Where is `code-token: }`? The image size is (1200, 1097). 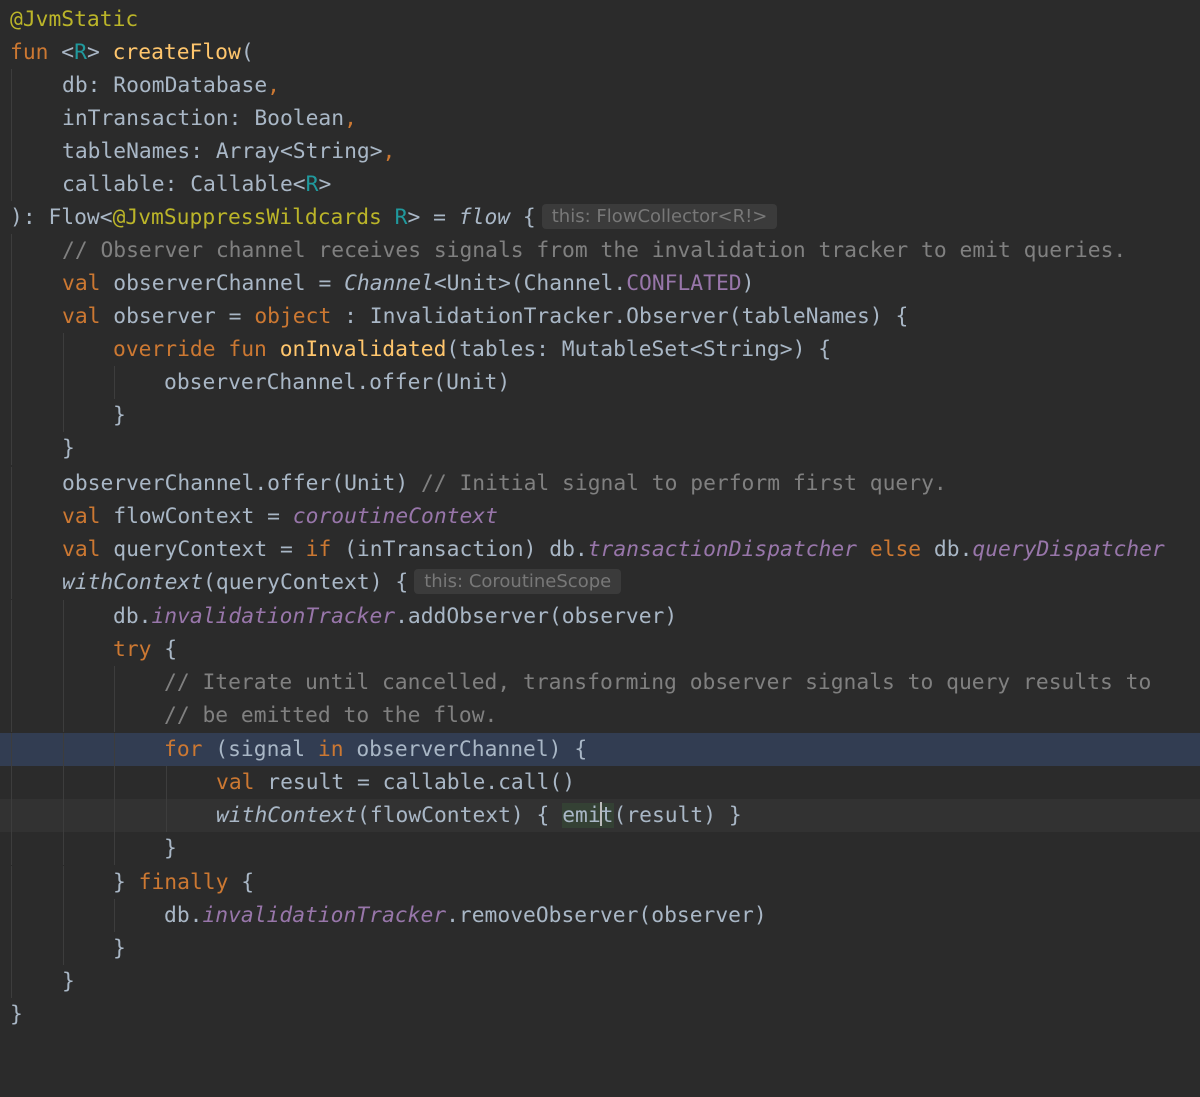
code-token: } is located at coordinates (16, 1014).